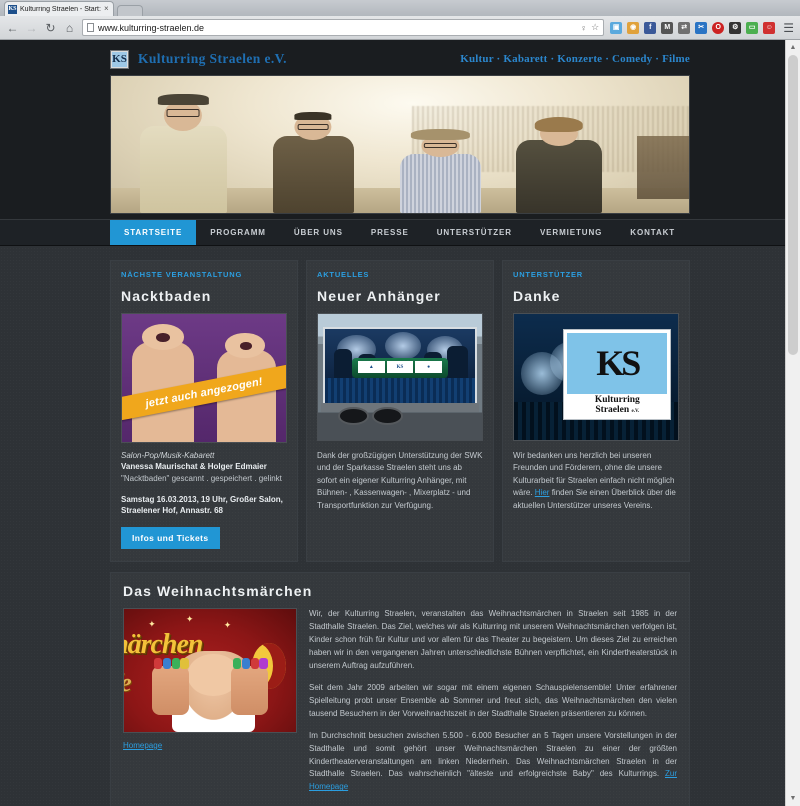 The width and height of the screenshot is (800, 806). What do you see at coordinates (379, 296) in the screenshot?
I see `card-title: Neuer Anhänger` at bounding box center [379, 296].